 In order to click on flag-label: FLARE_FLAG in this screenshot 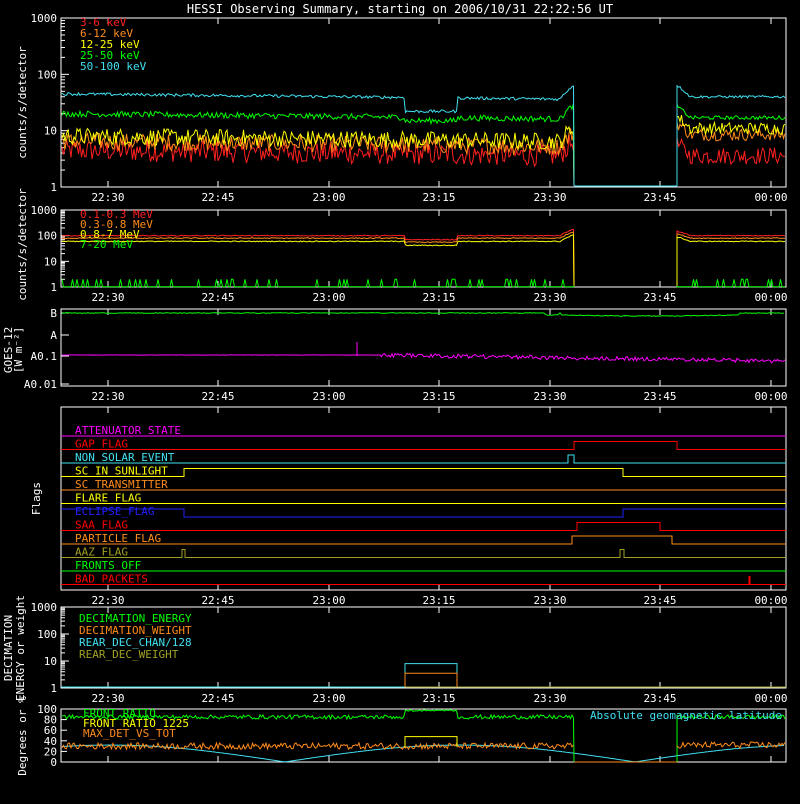, I will do `click(108, 498)`.